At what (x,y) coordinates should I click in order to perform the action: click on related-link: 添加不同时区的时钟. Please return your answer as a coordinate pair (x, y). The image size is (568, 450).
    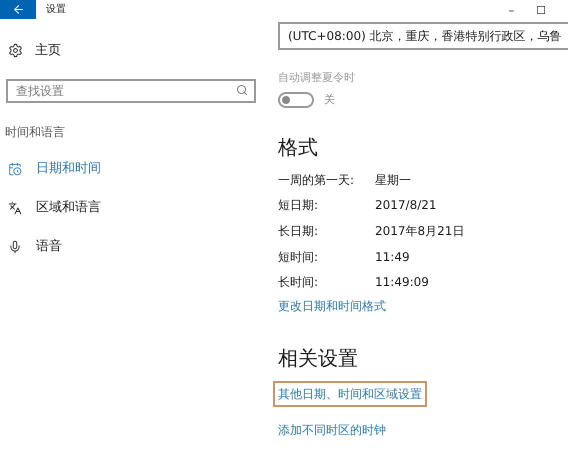
    Looking at the image, I should click on (332, 429).